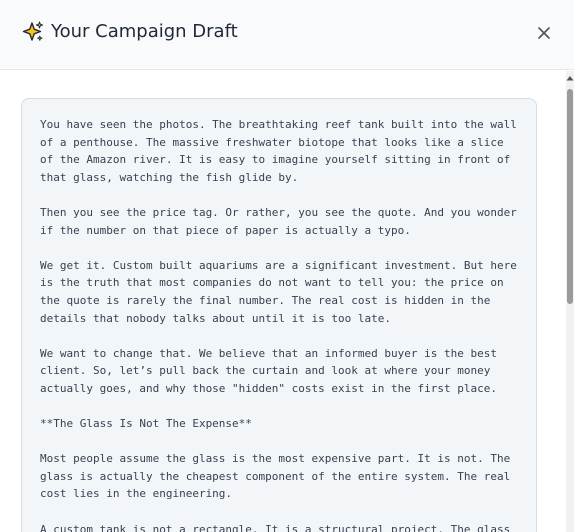  I want to click on modal-header: Your Campaign Draft, so click(287, 35).